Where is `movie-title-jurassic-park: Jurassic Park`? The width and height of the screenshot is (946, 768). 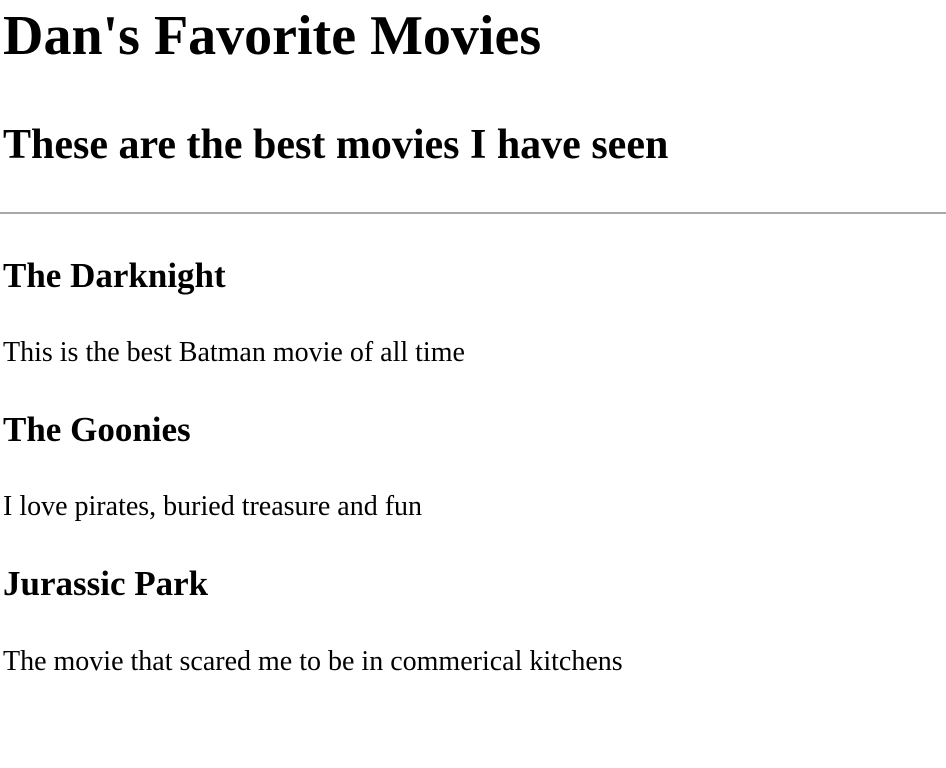
movie-title-jurassic-park: Jurassic Park is located at coordinates (106, 583).